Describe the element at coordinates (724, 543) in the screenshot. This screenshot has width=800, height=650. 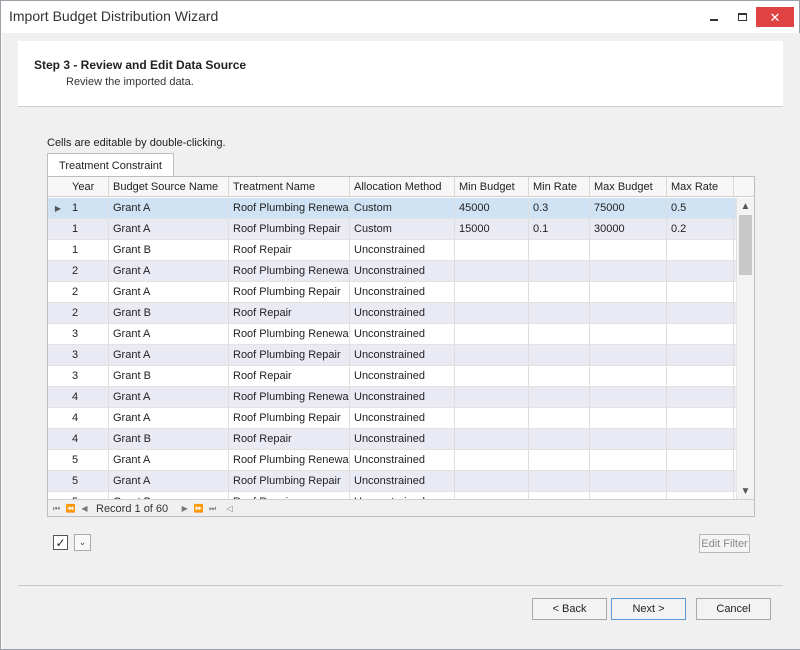
I see `edit-filter-button: Edit Filter` at that location.